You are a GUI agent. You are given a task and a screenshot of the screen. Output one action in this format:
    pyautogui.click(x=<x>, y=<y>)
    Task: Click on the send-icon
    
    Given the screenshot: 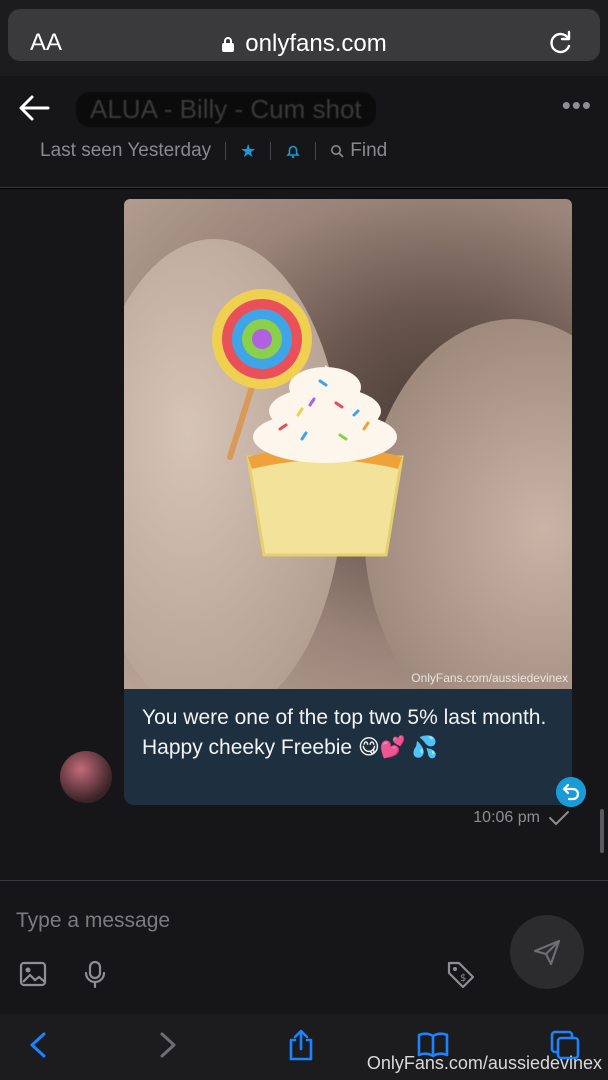 What is the action you would take?
    pyautogui.click(x=547, y=952)
    